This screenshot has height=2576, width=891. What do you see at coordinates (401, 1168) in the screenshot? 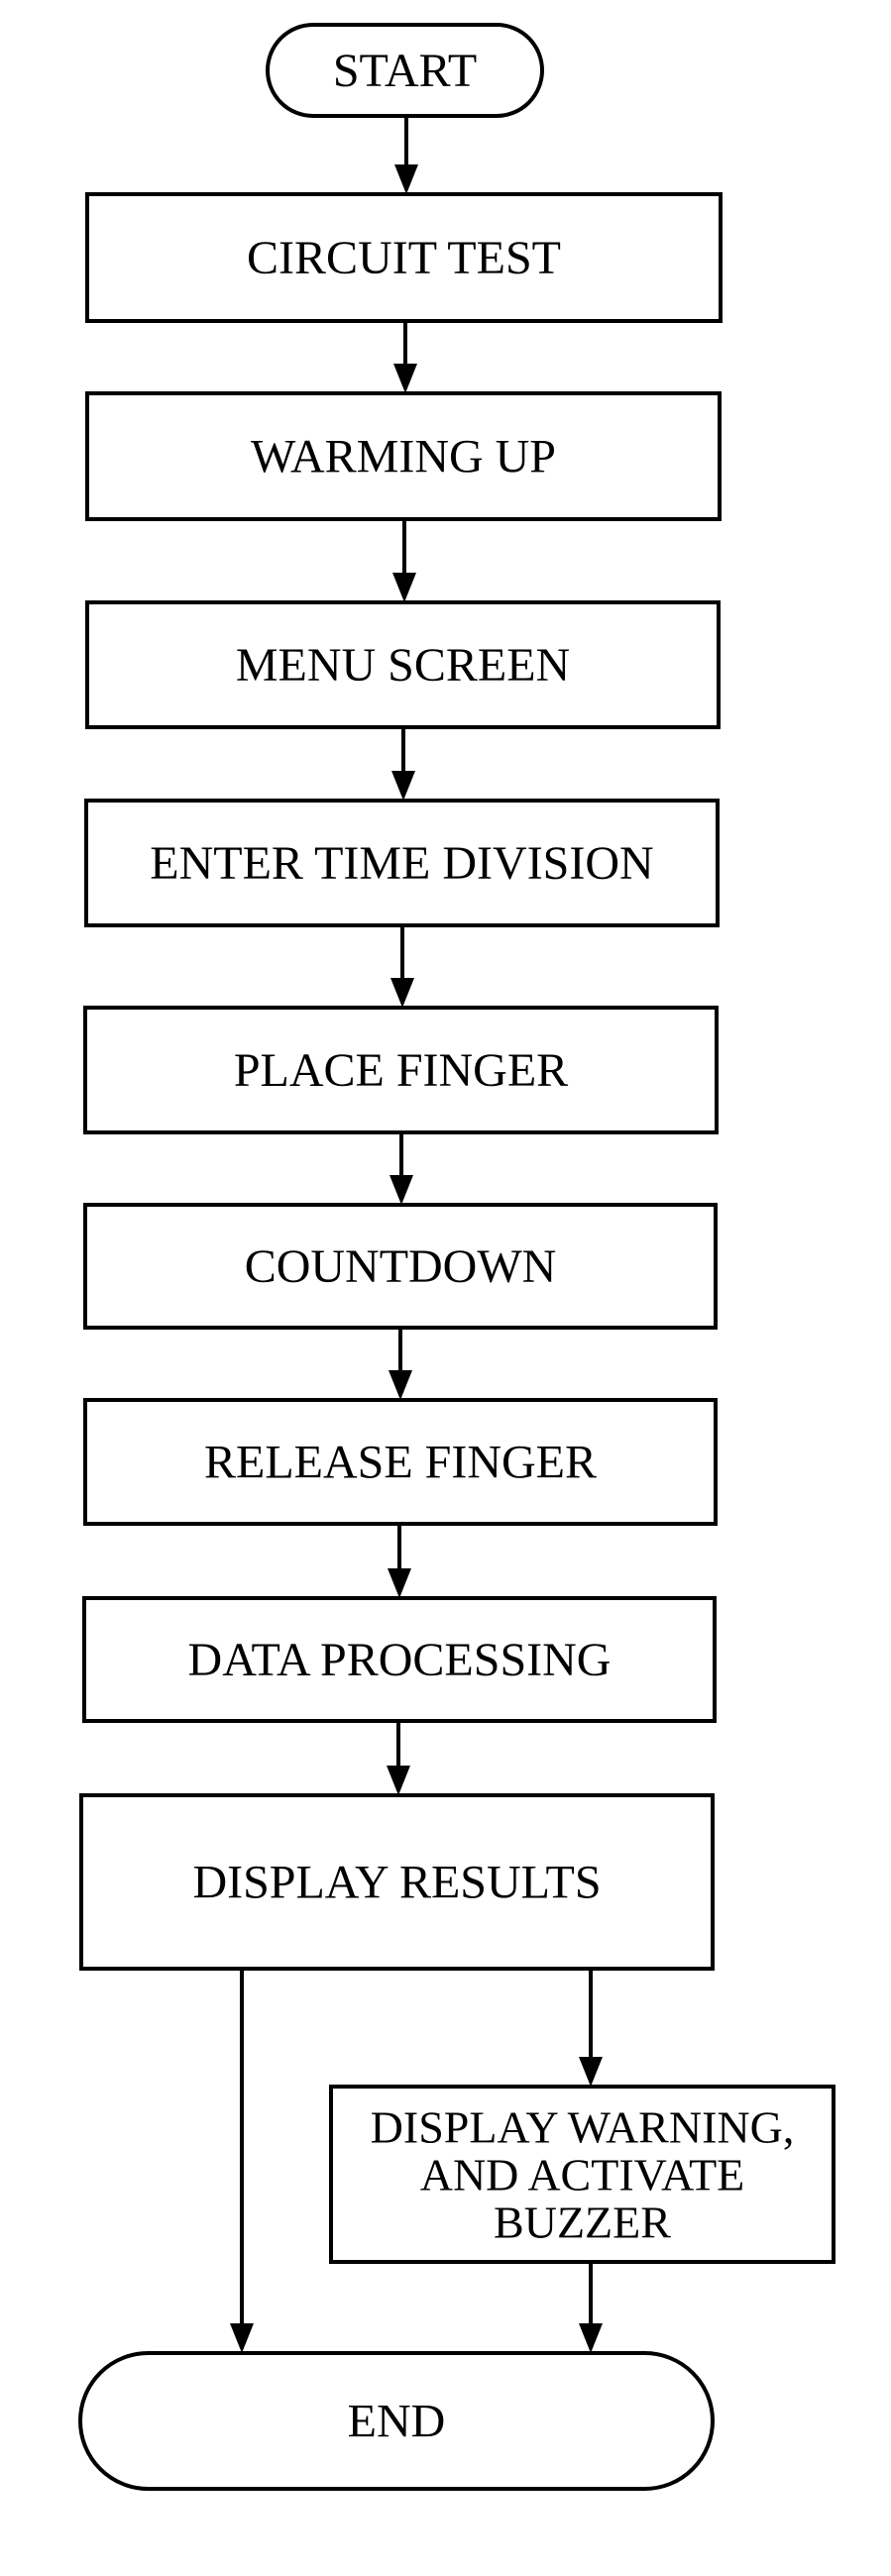
I see `edge-place-finger-to-countdown` at bounding box center [401, 1168].